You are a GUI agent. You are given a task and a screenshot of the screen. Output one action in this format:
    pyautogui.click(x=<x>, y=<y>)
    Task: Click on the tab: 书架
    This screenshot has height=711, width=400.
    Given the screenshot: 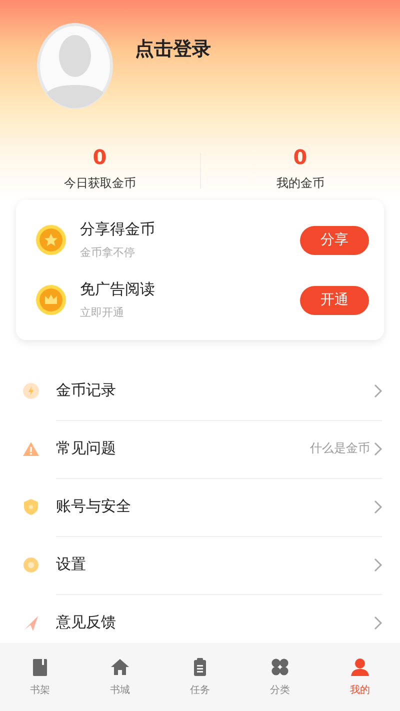 What is the action you would take?
    pyautogui.click(x=40, y=677)
    